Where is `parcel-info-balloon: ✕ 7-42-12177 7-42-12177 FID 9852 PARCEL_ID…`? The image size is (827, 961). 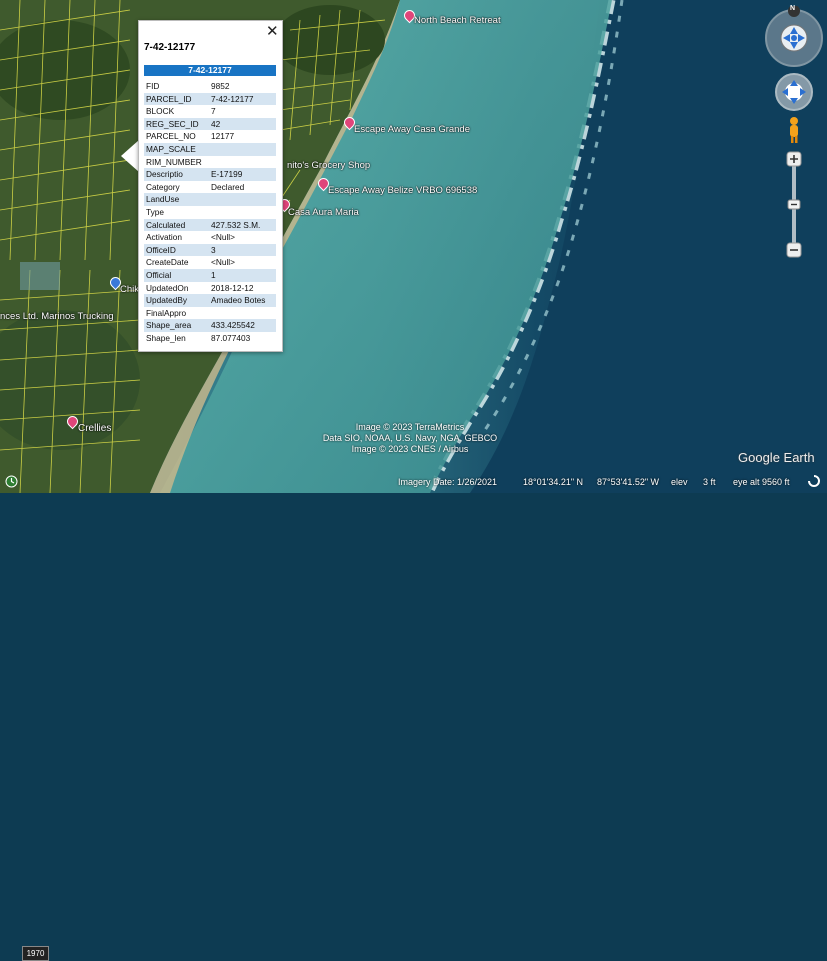
parcel-info-balloon: ✕ 7-42-12177 7-42-12177 FID 9852 PARCEL_ID… is located at coordinates (210, 186).